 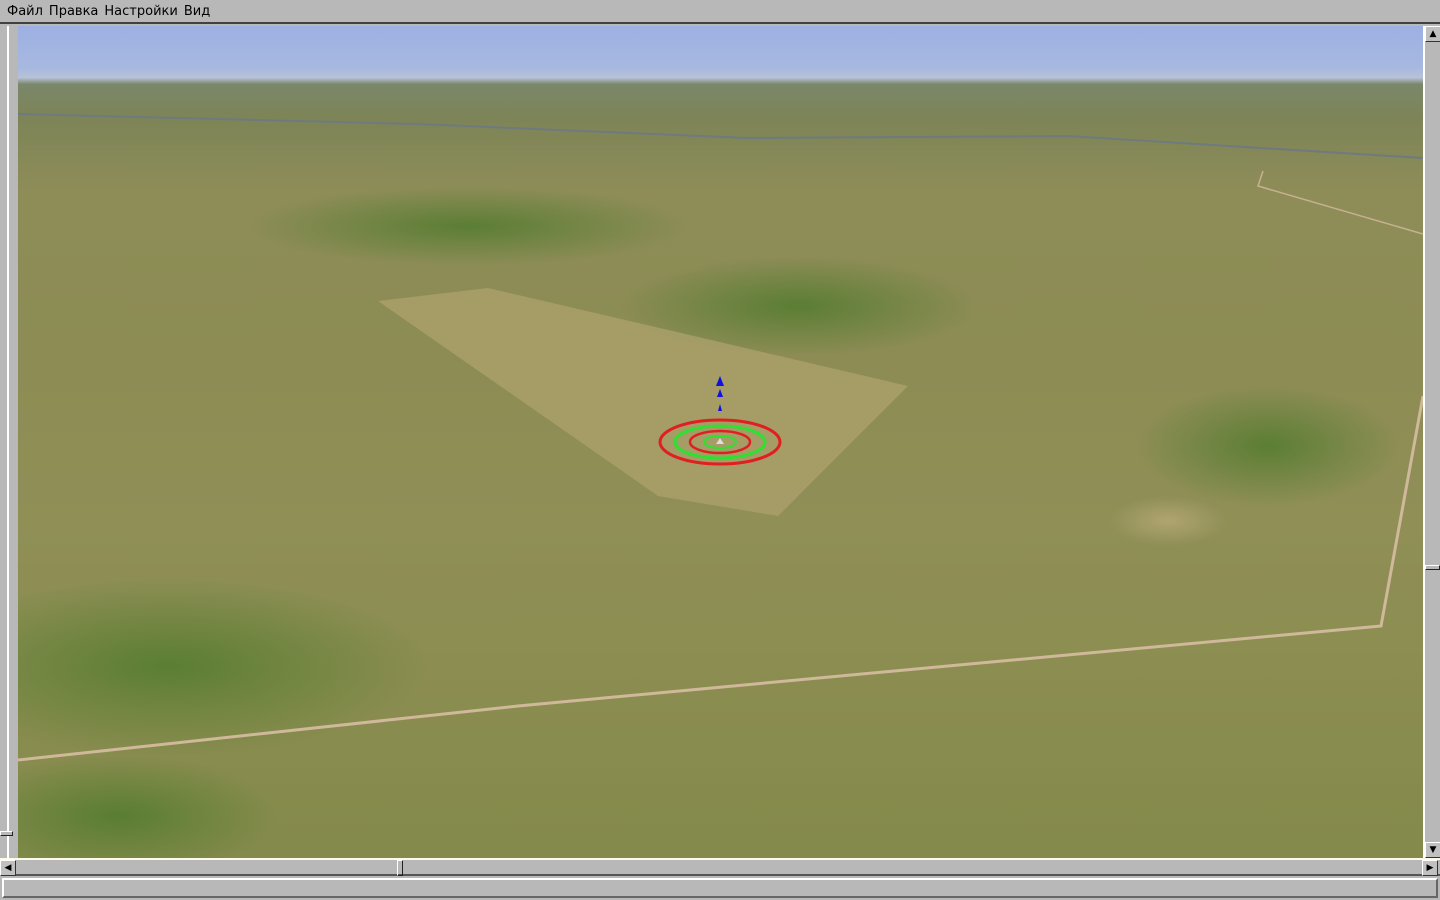 What do you see at coordinates (1431, 442) in the screenshot?
I see `vertical-scrollbar: ▲ ▼` at bounding box center [1431, 442].